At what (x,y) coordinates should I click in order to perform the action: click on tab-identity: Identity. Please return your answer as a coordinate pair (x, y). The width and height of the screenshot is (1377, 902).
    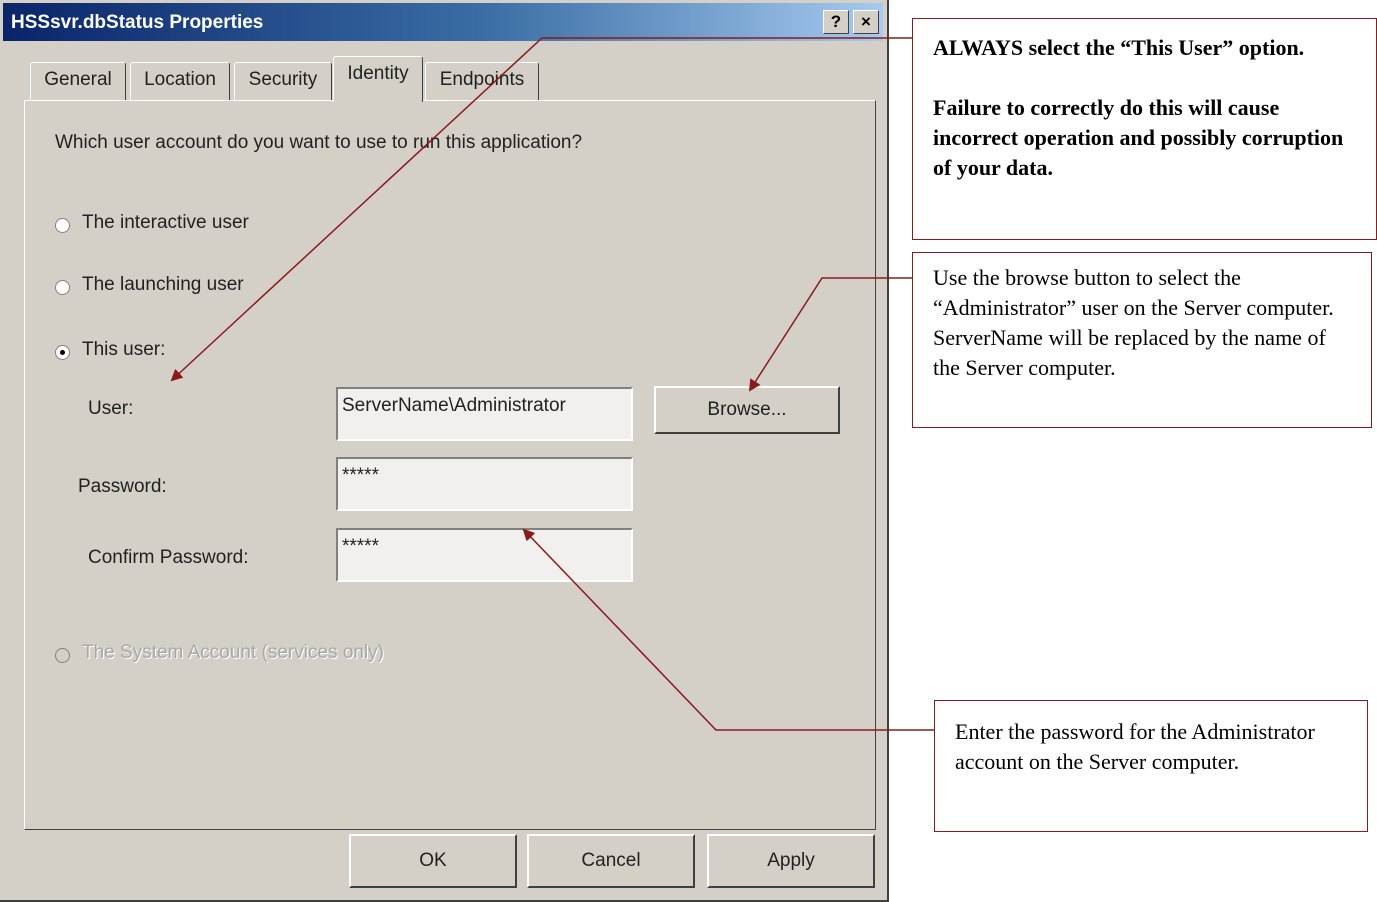
    Looking at the image, I should click on (378, 79).